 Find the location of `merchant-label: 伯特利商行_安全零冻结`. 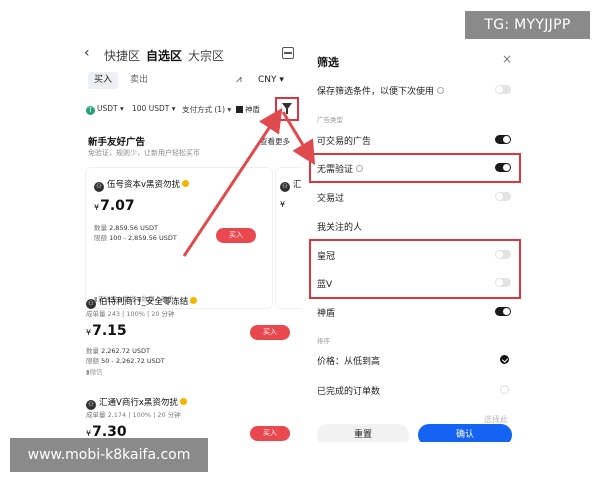

merchant-label: 伯特利商行_安全零冻结 is located at coordinates (144, 302).